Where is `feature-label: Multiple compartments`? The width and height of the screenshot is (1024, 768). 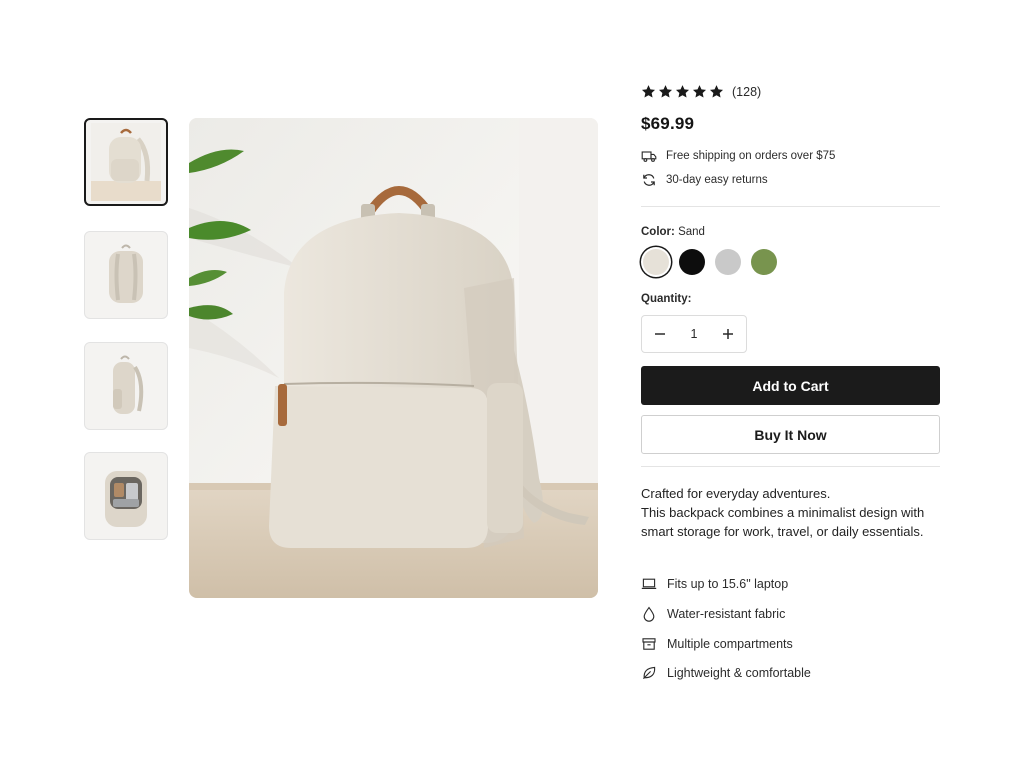 feature-label: Multiple compartments is located at coordinates (730, 644).